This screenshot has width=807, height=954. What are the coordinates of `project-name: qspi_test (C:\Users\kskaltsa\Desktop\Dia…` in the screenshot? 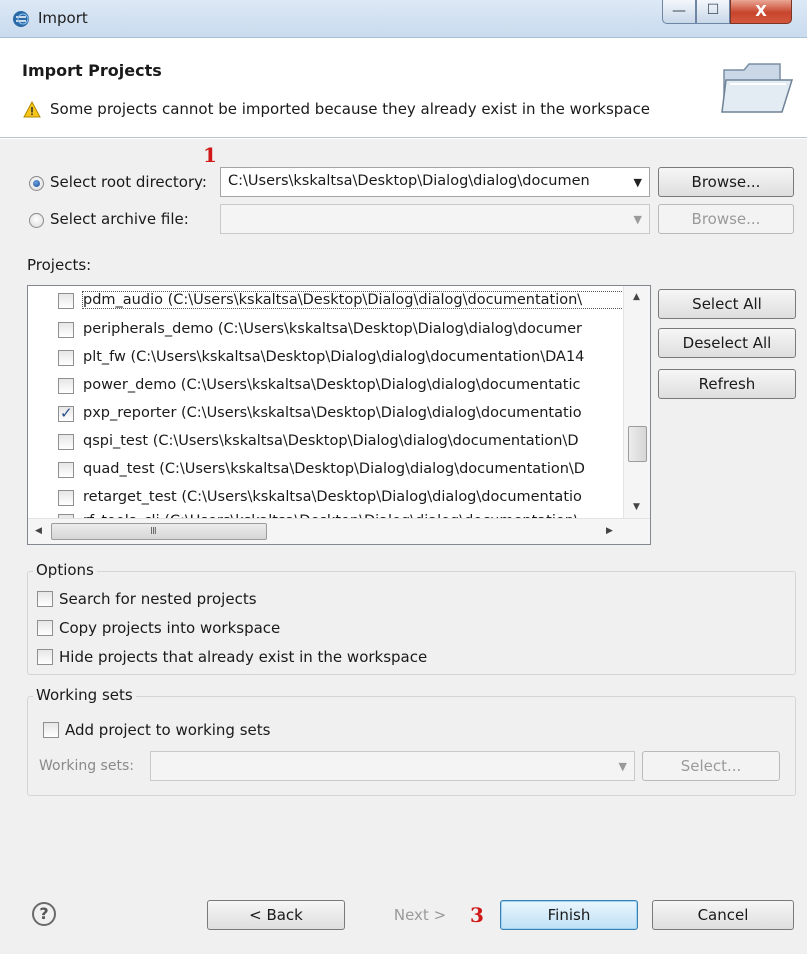 It's located at (331, 441).